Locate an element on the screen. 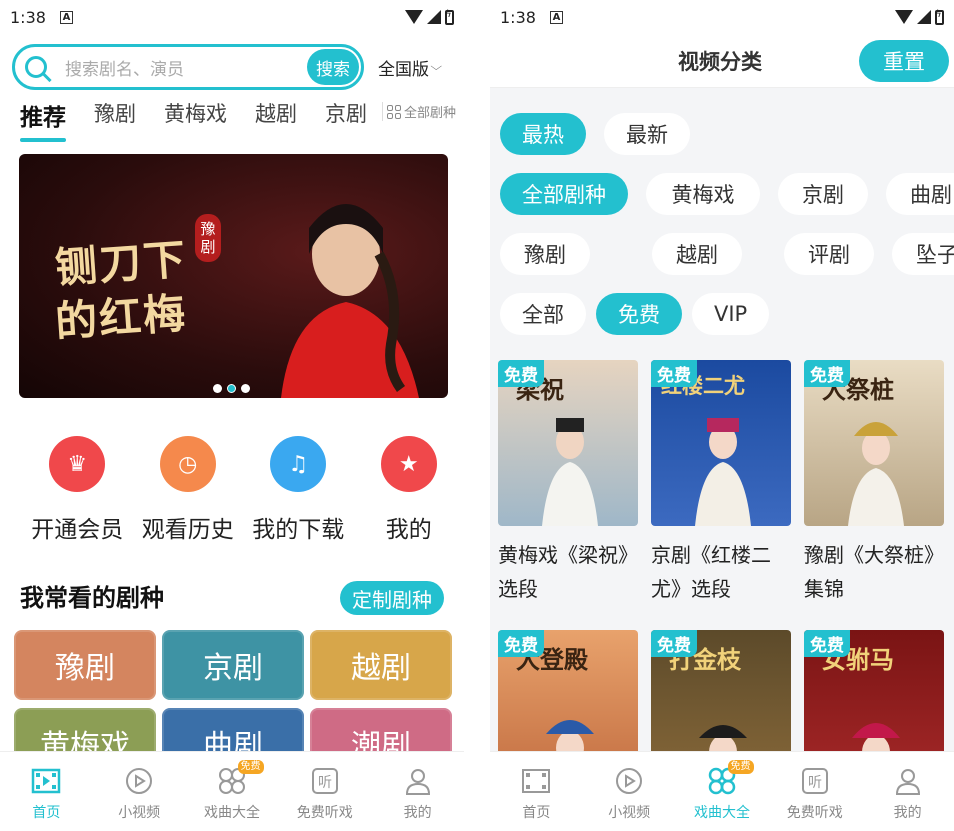 This screenshot has width=954, height=831. filter-chip-huangmeixi: 黄梅戏 is located at coordinates (703, 194).